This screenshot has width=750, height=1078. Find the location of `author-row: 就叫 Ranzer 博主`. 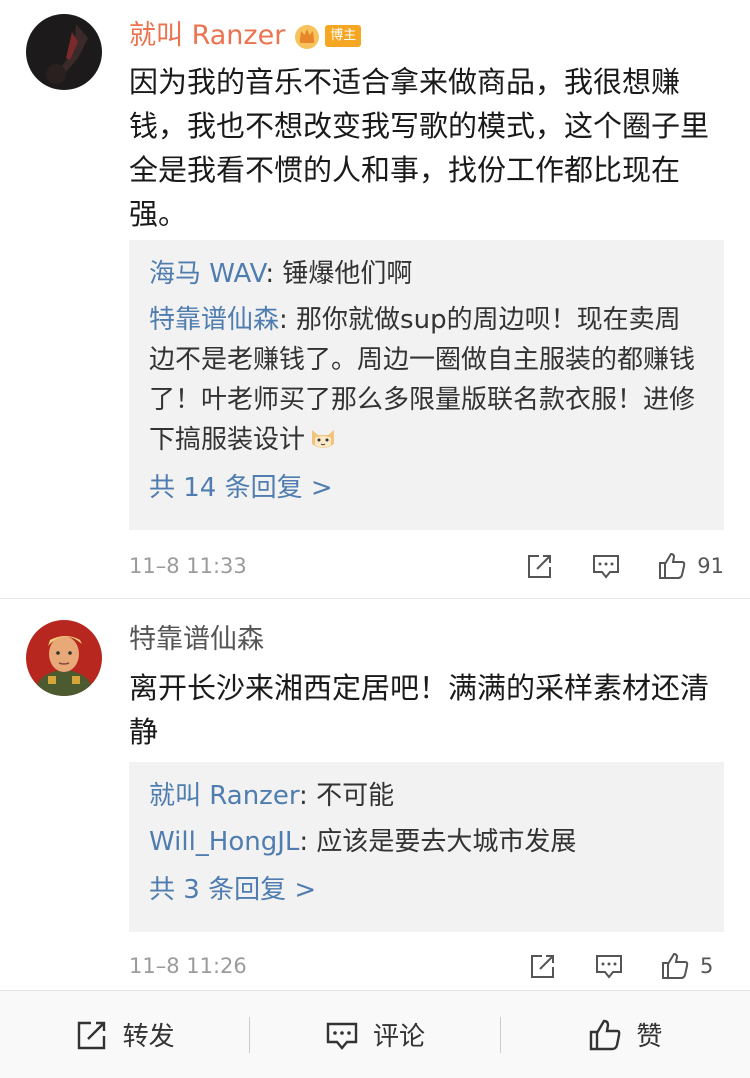

author-row: 就叫 Ranzer 博主 is located at coordinates (245, 36).